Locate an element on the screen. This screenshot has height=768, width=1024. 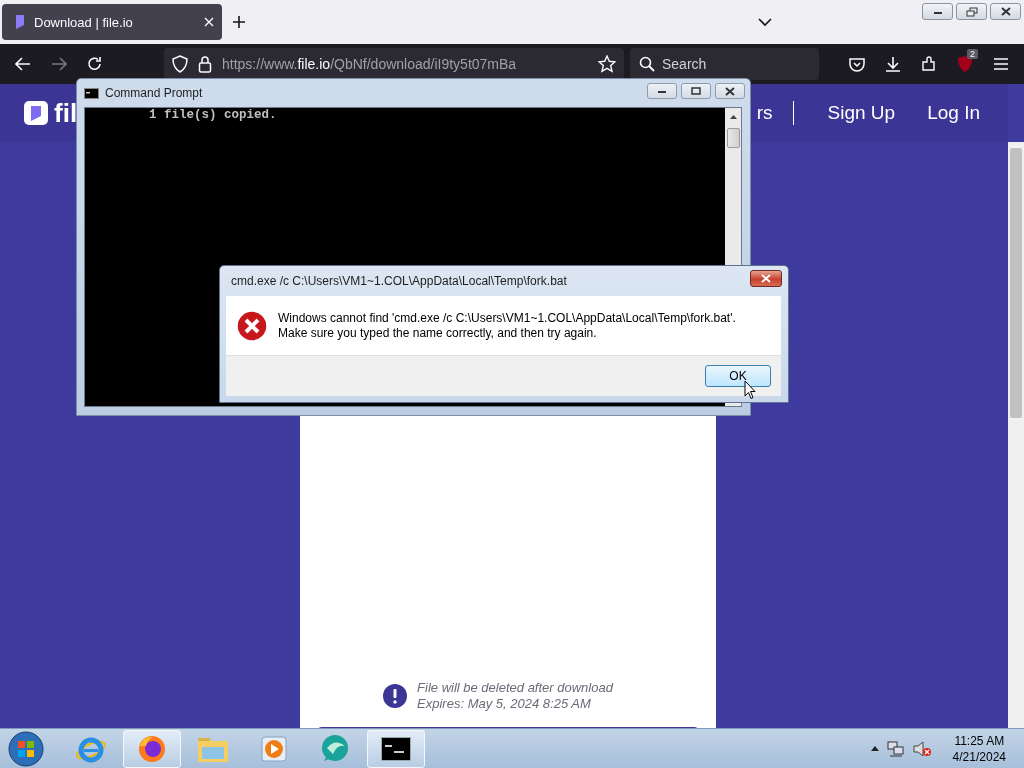
nav-link: Sign Up is located at coordinates (861, 113).